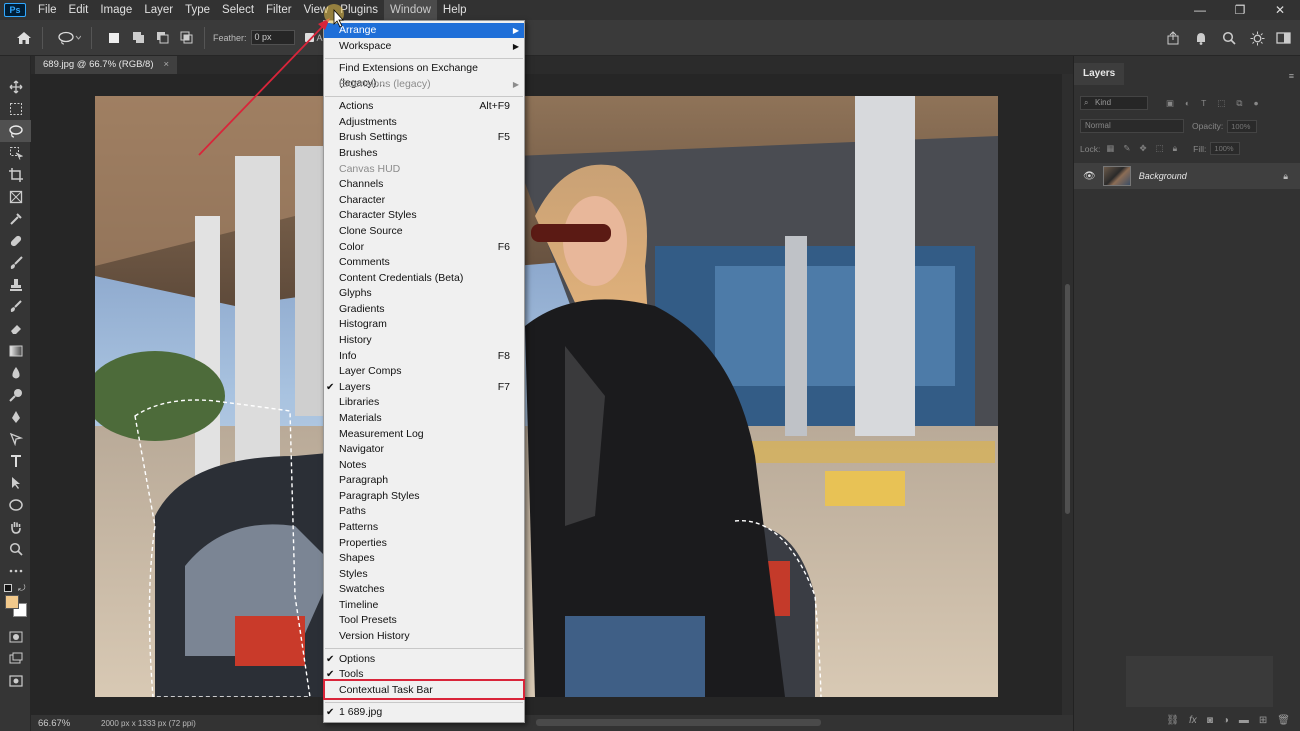 Image resolution: width=1300 pixels, height=731 pixels. What do you see at coordinates (12, 602) in the screenshot?
I see `foreground-color-swatch` at bounding box center [12, 602].